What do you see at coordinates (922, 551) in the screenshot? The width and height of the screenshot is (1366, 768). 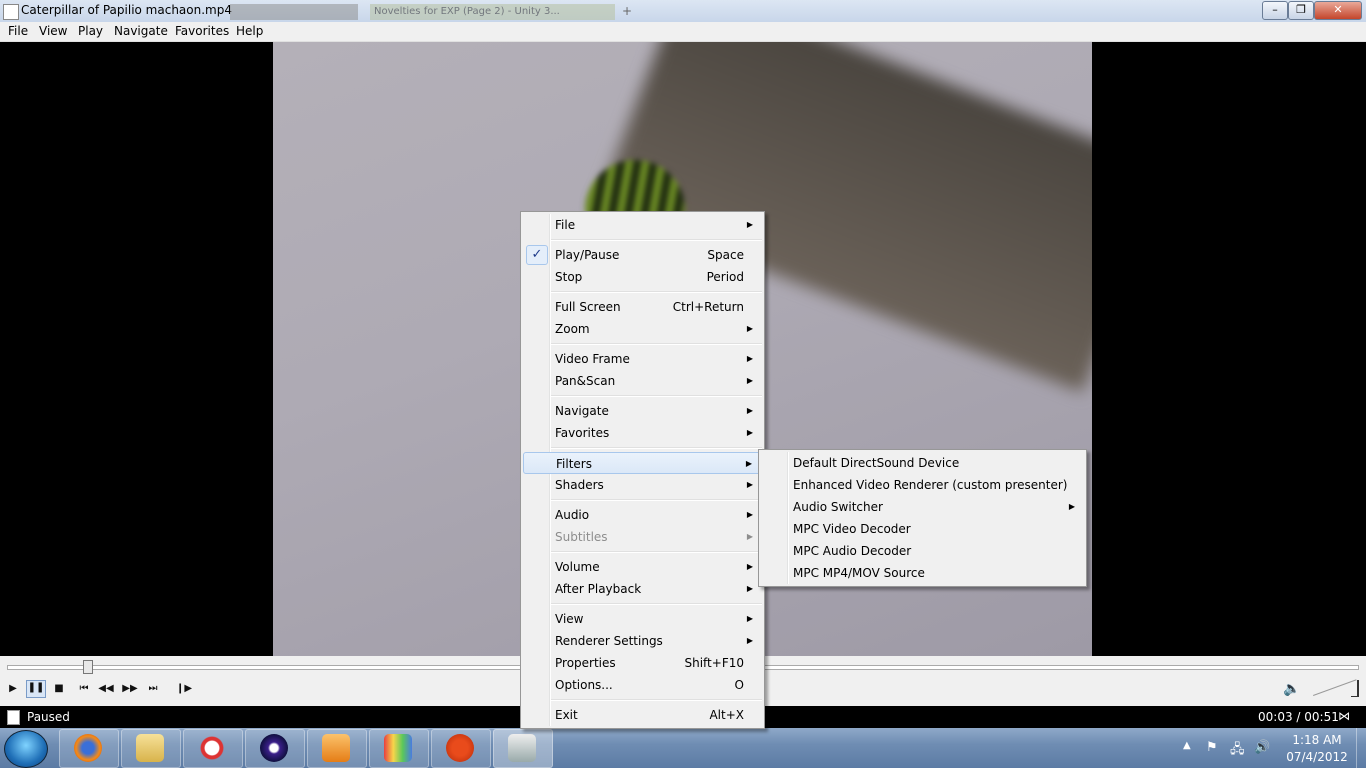 I see `filter-mpc-audio-decoder: MPC Audio Decoder` at bounding box center [922, 551].